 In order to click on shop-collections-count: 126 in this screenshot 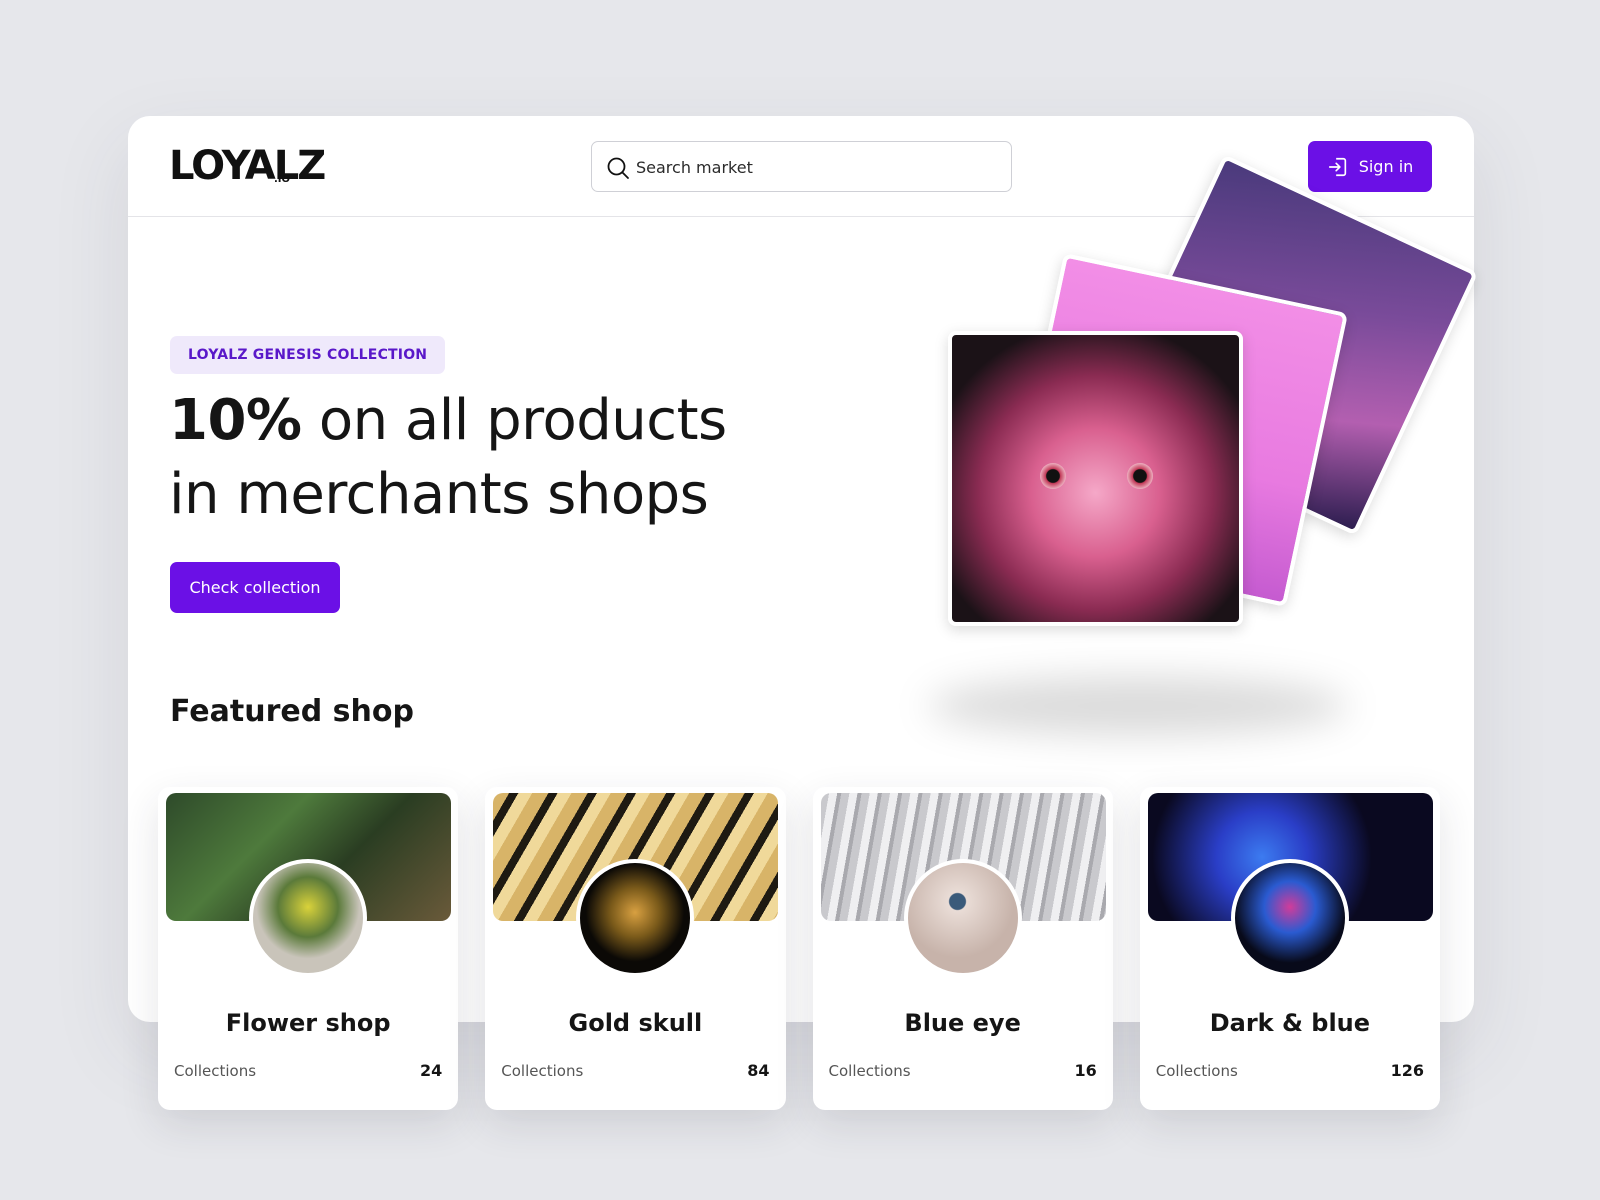, I will do `click(1407, 1070)`.